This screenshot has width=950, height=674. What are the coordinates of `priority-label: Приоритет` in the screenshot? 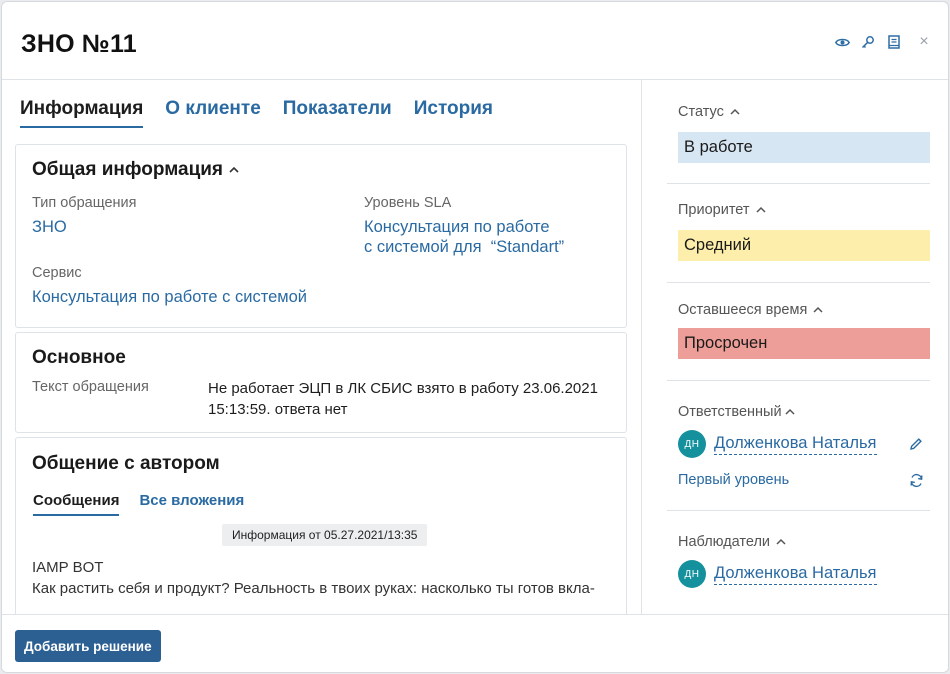 It's located at (804, 210).